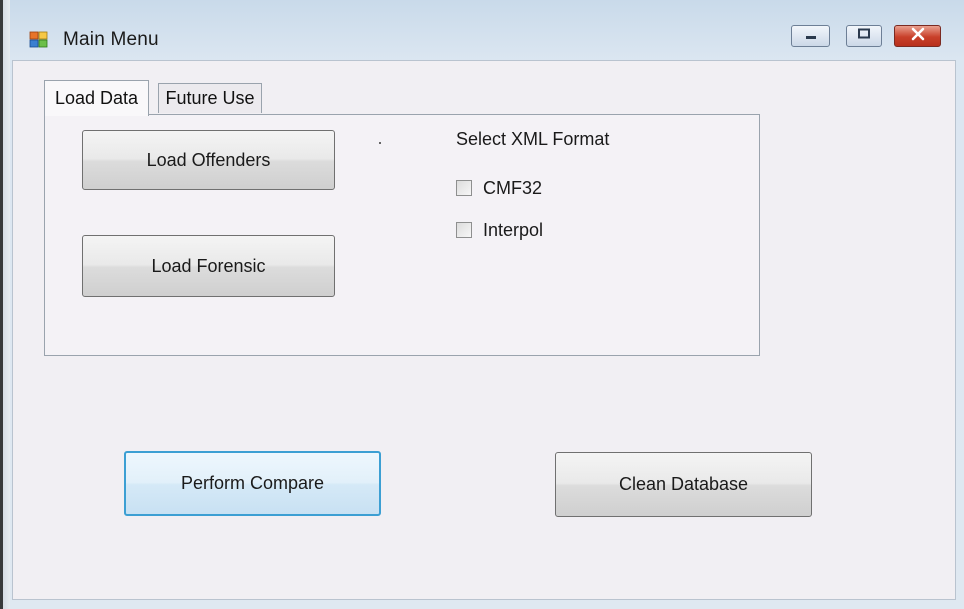  I want to click on tab-load-data: Load Data, so click(96, 98).